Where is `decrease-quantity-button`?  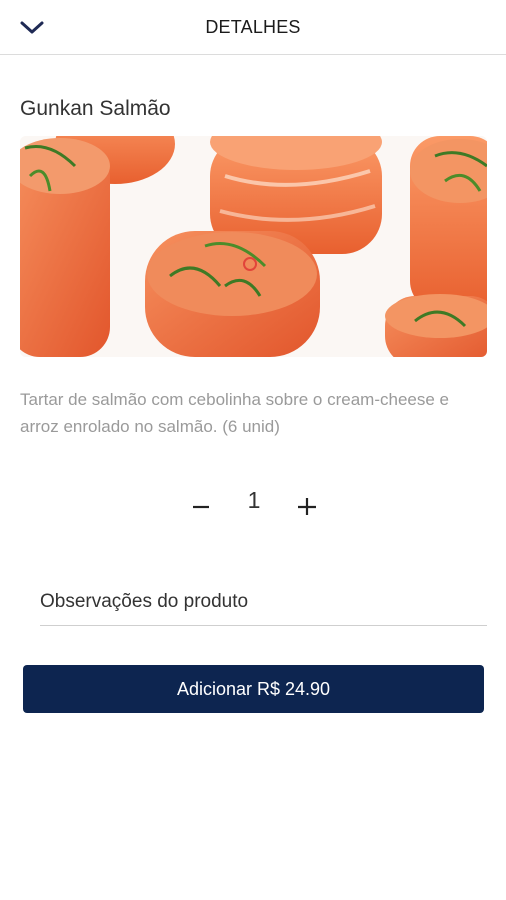
decrease-quantity-button is located at coordinates (201, 505).